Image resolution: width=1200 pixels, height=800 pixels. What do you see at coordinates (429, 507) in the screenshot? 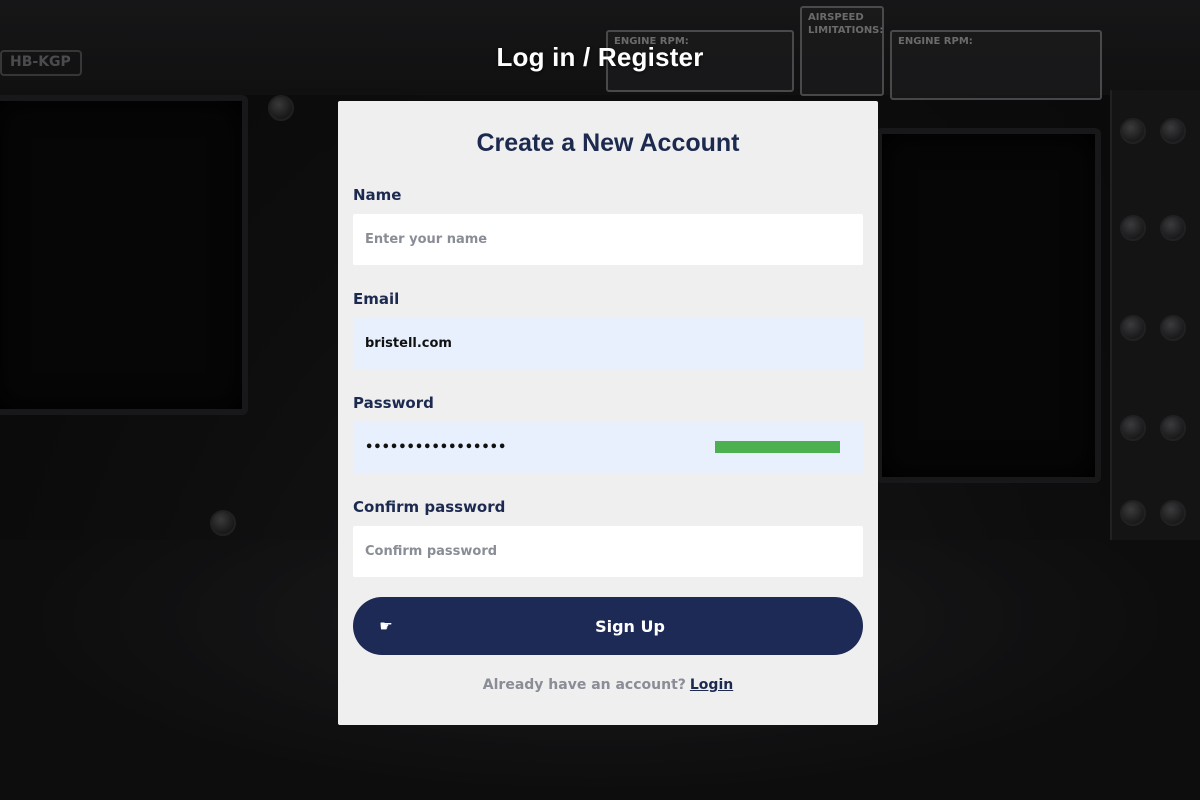
I see `confirm-password-label: Confirm password` at bounding box center [429, 507].